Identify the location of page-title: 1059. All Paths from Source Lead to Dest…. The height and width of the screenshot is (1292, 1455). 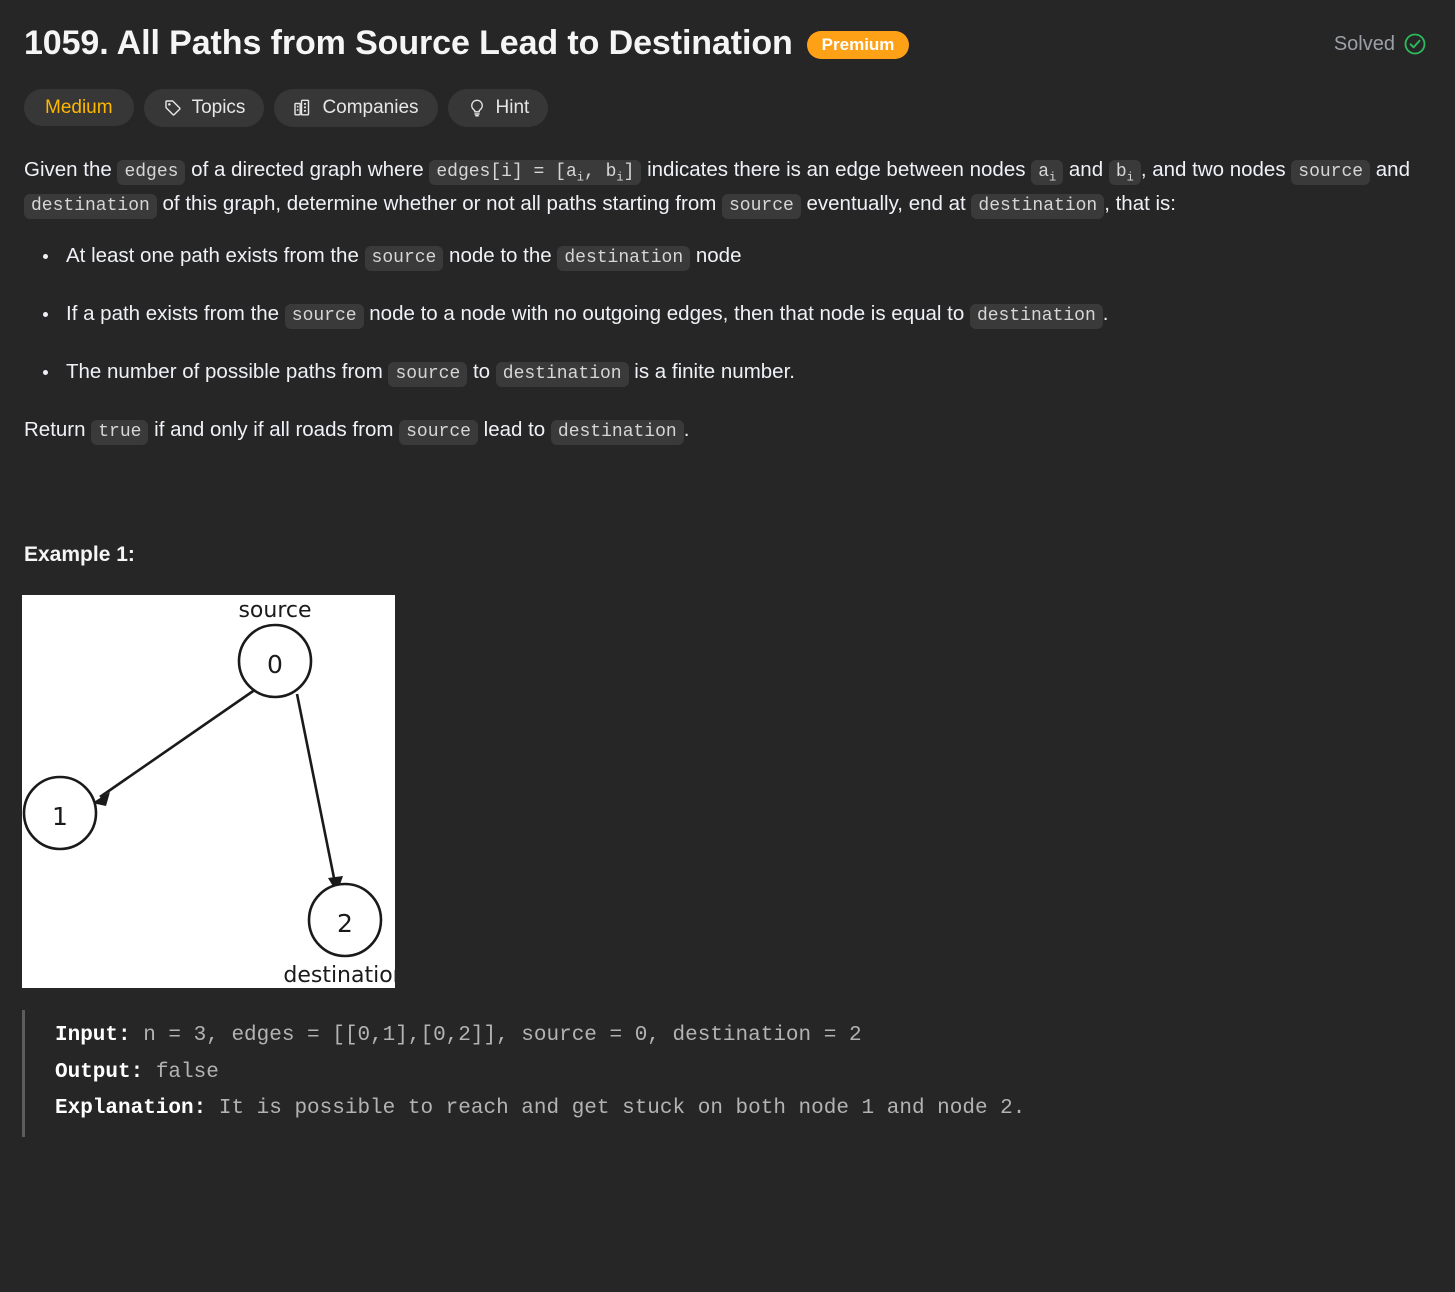
(408, 43).